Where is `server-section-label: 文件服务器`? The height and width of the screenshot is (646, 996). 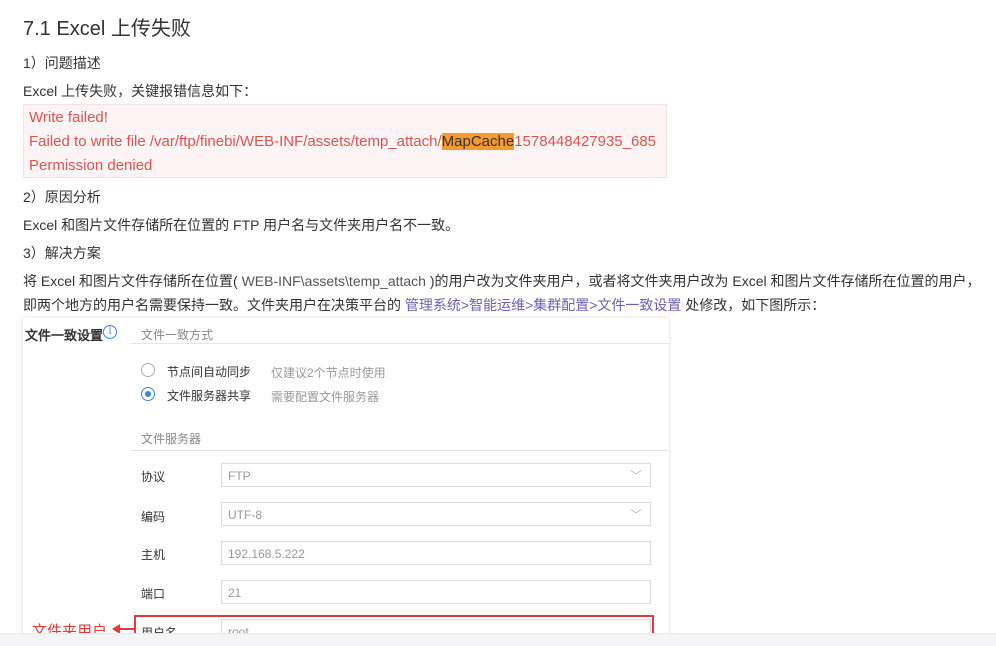 server-section-label: 文件服务器 is located at coordinates (171, 439).